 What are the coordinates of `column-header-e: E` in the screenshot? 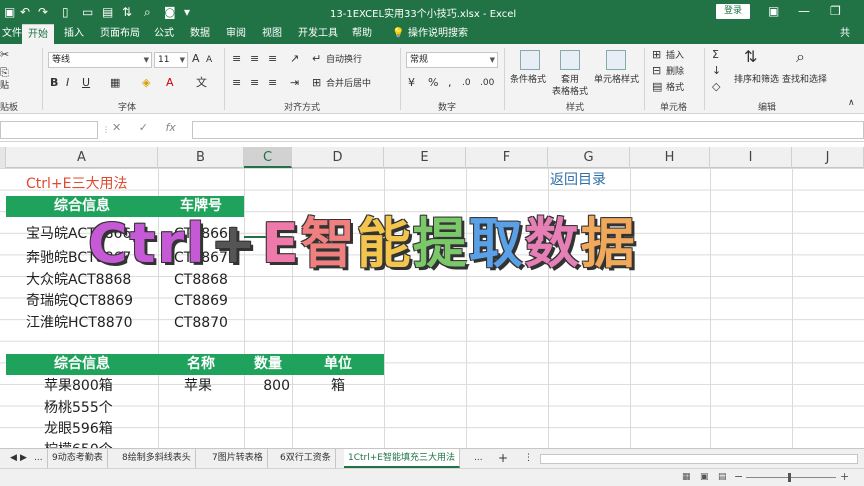 It's located at (425, 157).